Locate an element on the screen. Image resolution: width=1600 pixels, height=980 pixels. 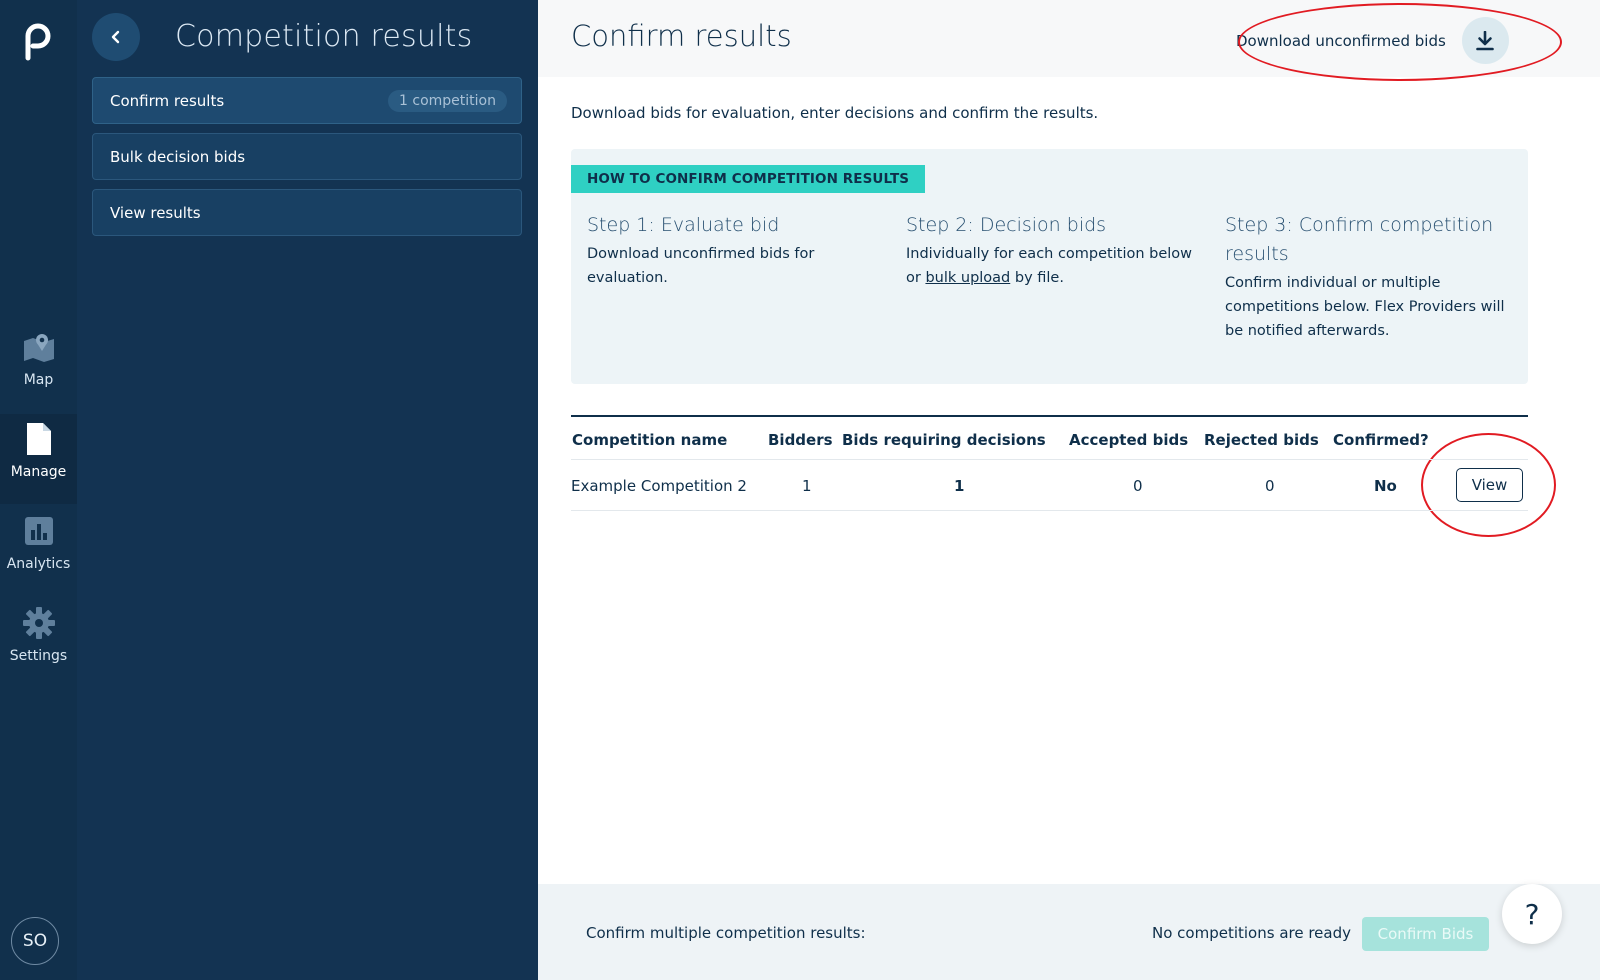
chevron-left-icon is located at coordinates (115, 37).